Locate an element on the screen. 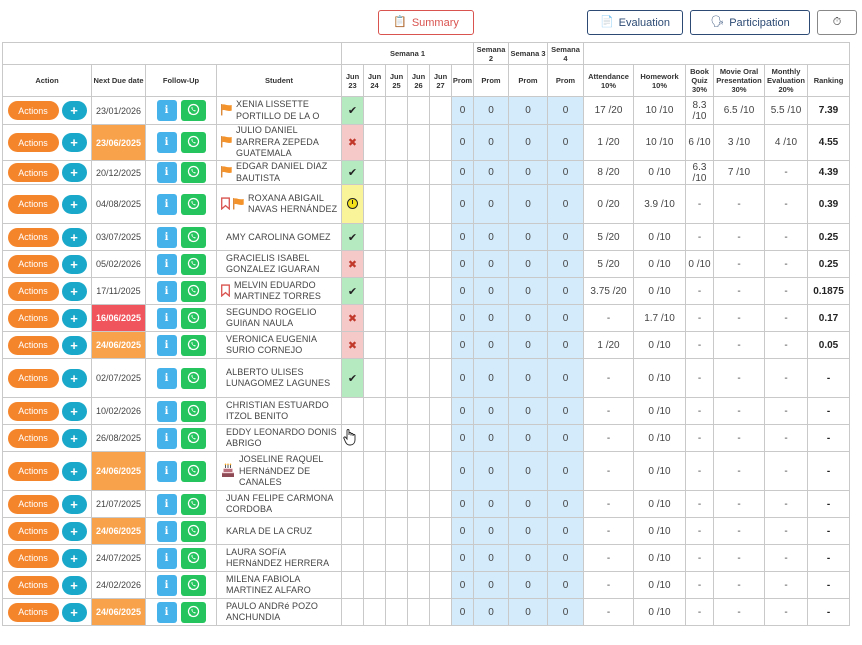  student-cell: GRACIELIS ISABEL GONZALEZ IGUARAN is located at coordinates (279, 264).